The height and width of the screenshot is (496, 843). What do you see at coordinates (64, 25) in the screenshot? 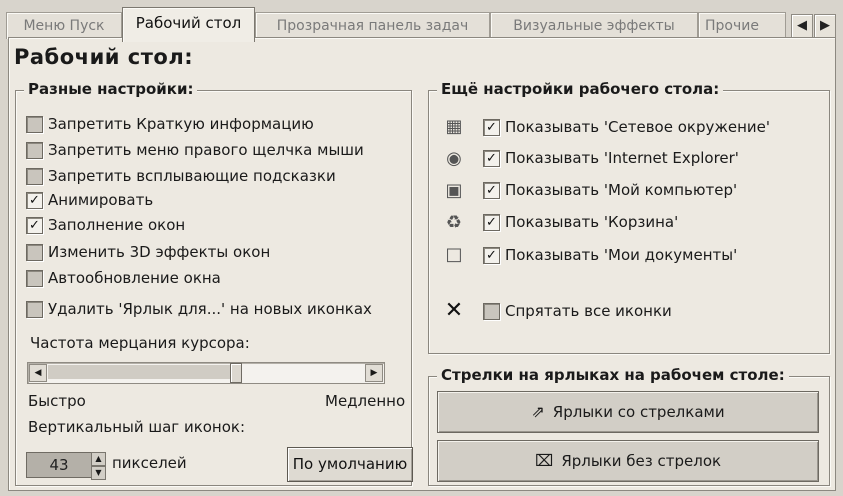
I see `tab-start-menu: Меню Пуск` at bounding box center [64, 25].